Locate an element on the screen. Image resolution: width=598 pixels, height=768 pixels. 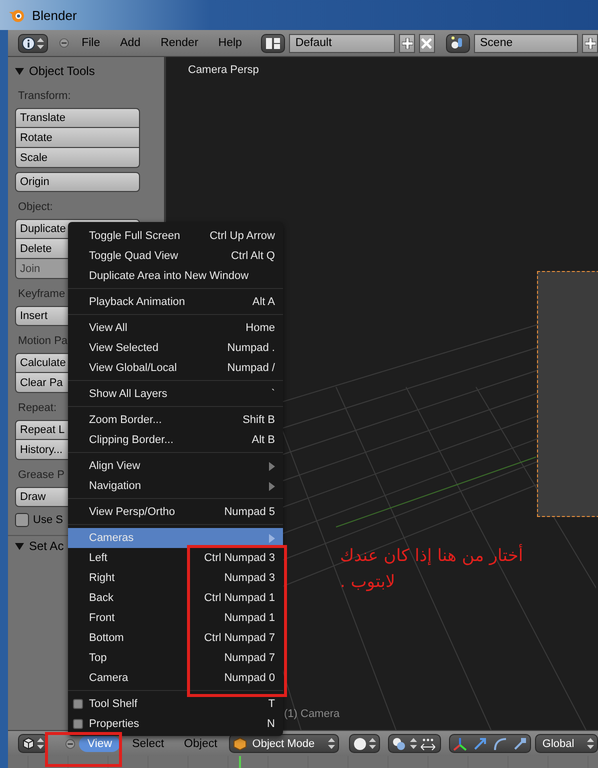
shortcut-label: ` is located at coordinates (273, 394).